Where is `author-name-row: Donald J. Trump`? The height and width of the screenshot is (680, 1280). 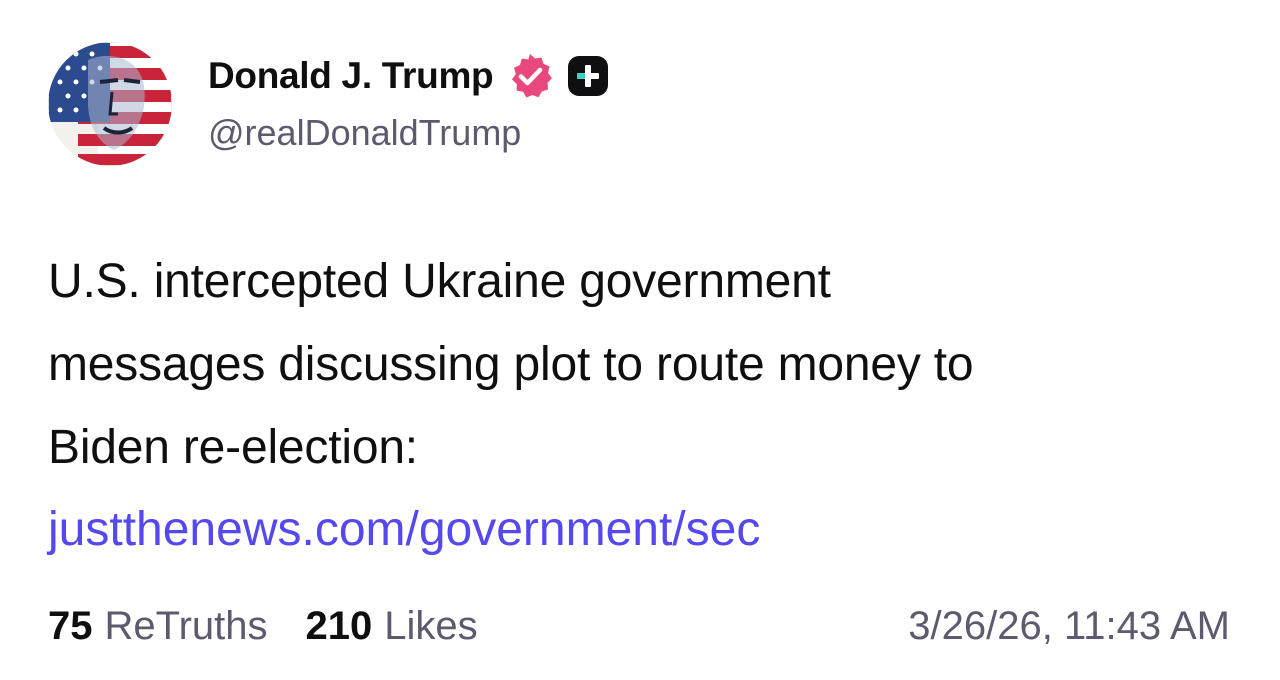
author-name-row: Donald J. Trump is located at coordinates (409, 76).